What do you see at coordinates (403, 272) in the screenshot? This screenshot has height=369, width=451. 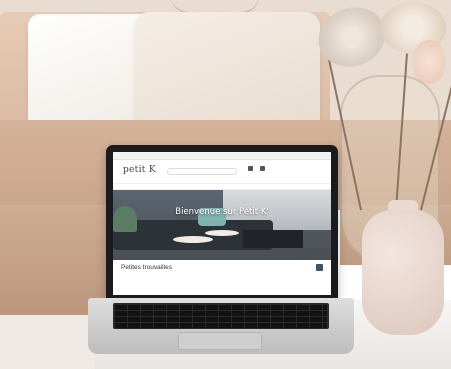 I see `ceramic-vase` at bounding box center [403, 272].